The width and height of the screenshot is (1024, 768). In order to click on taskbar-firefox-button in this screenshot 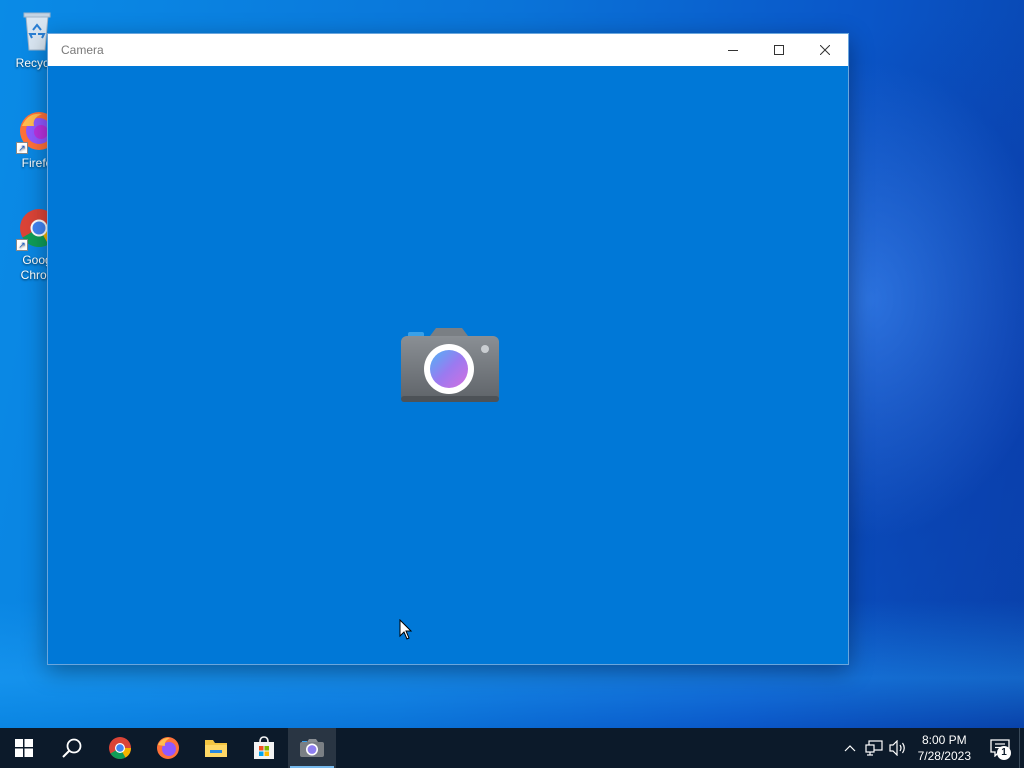, I will do `click(168, 748)`.